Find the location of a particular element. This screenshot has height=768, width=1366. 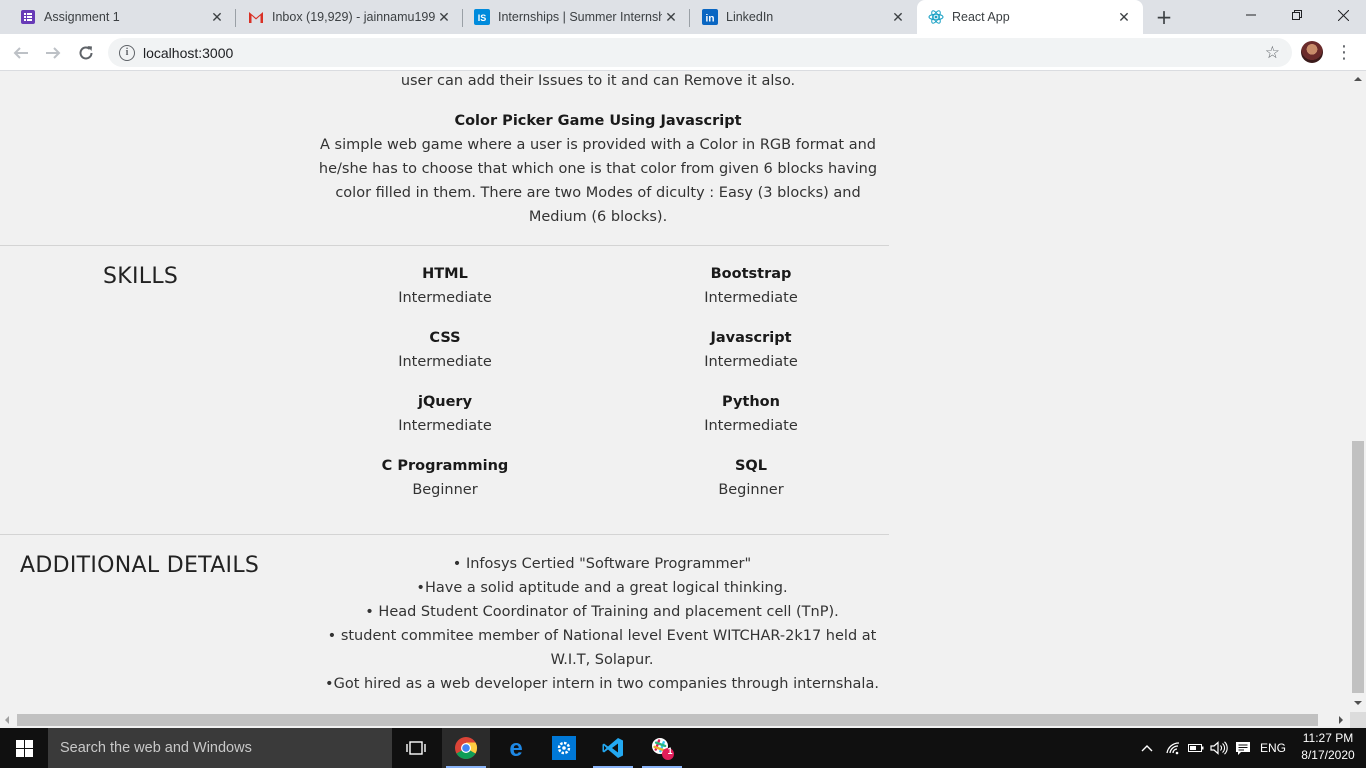

wifi-icon is located at coordinates (1173, 748).